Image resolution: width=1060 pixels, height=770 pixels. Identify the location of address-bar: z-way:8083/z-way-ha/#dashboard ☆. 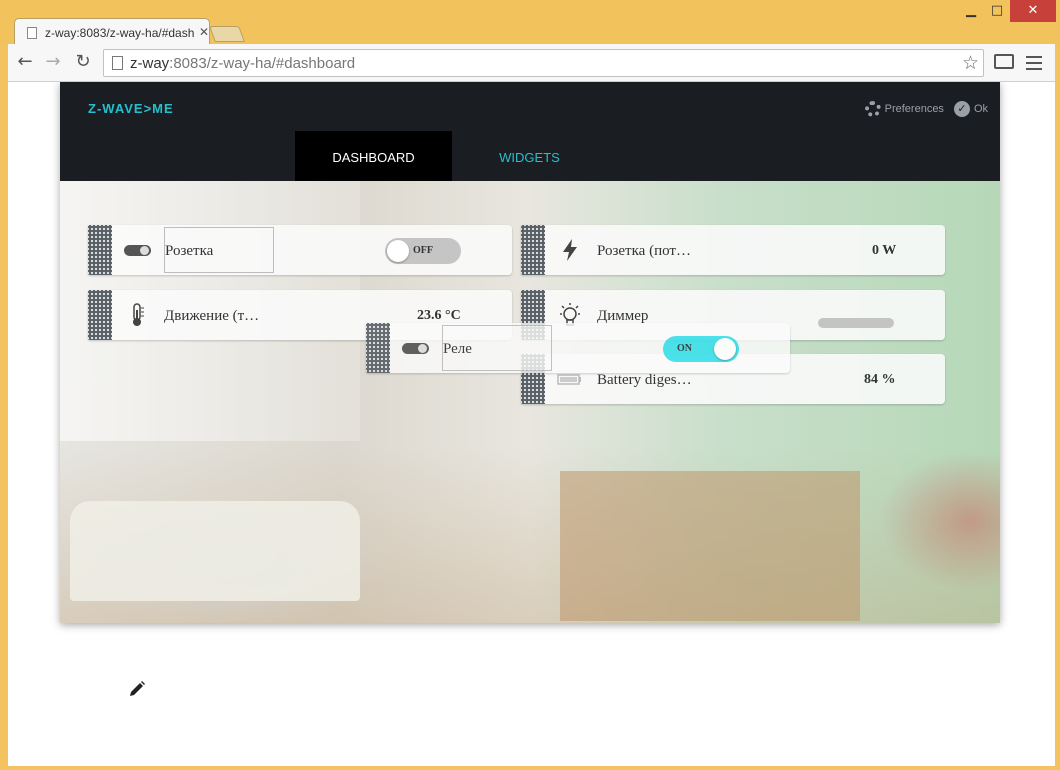
(543, 63).